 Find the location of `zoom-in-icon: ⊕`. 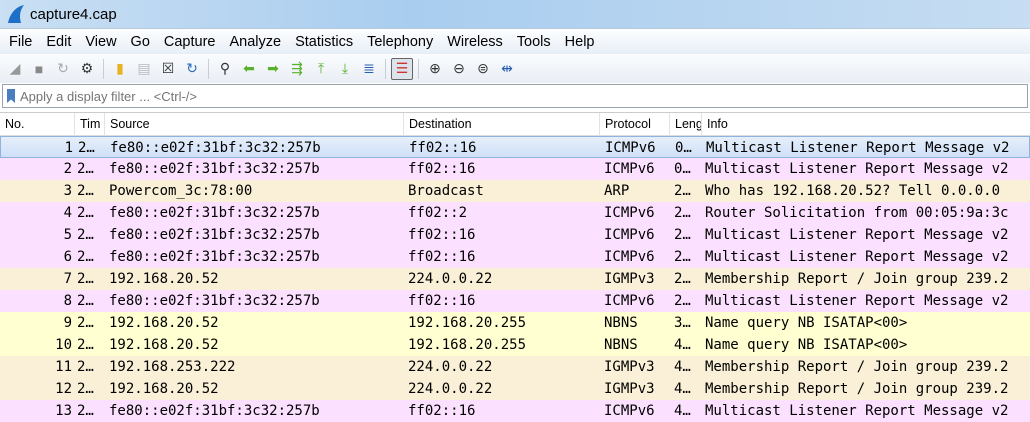

zoom-in-icon: ⊕ is located at coordinates (435, 69).